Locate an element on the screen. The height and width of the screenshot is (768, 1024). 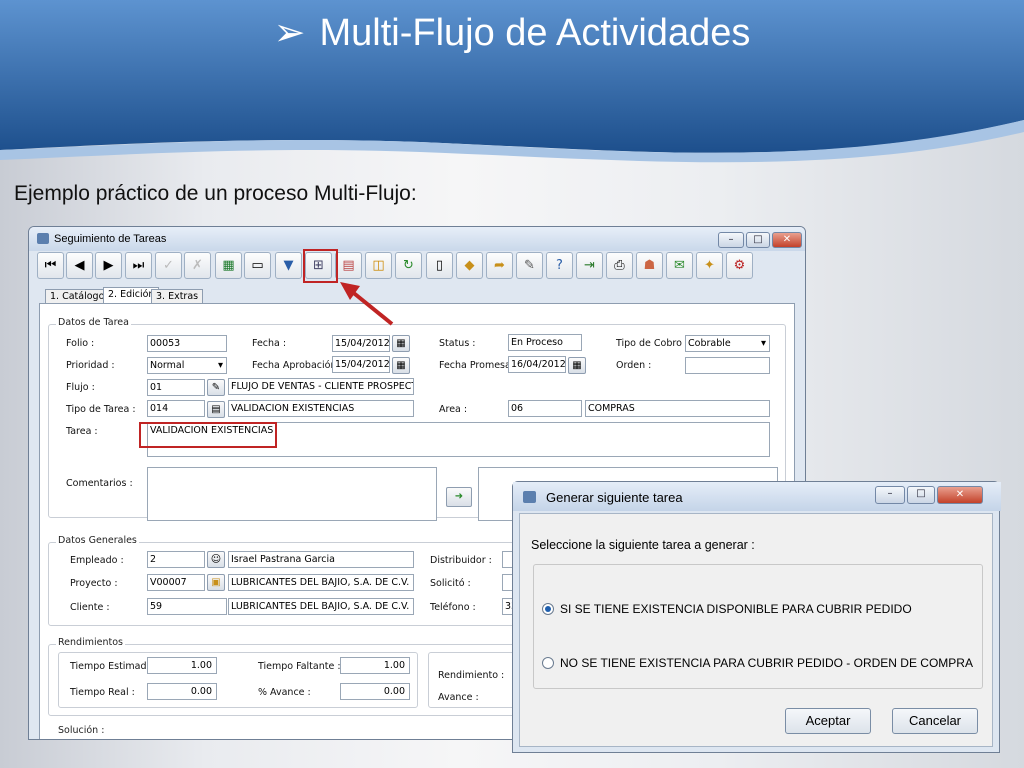
folio-field: 00053 is located at coordinates (187, 343).